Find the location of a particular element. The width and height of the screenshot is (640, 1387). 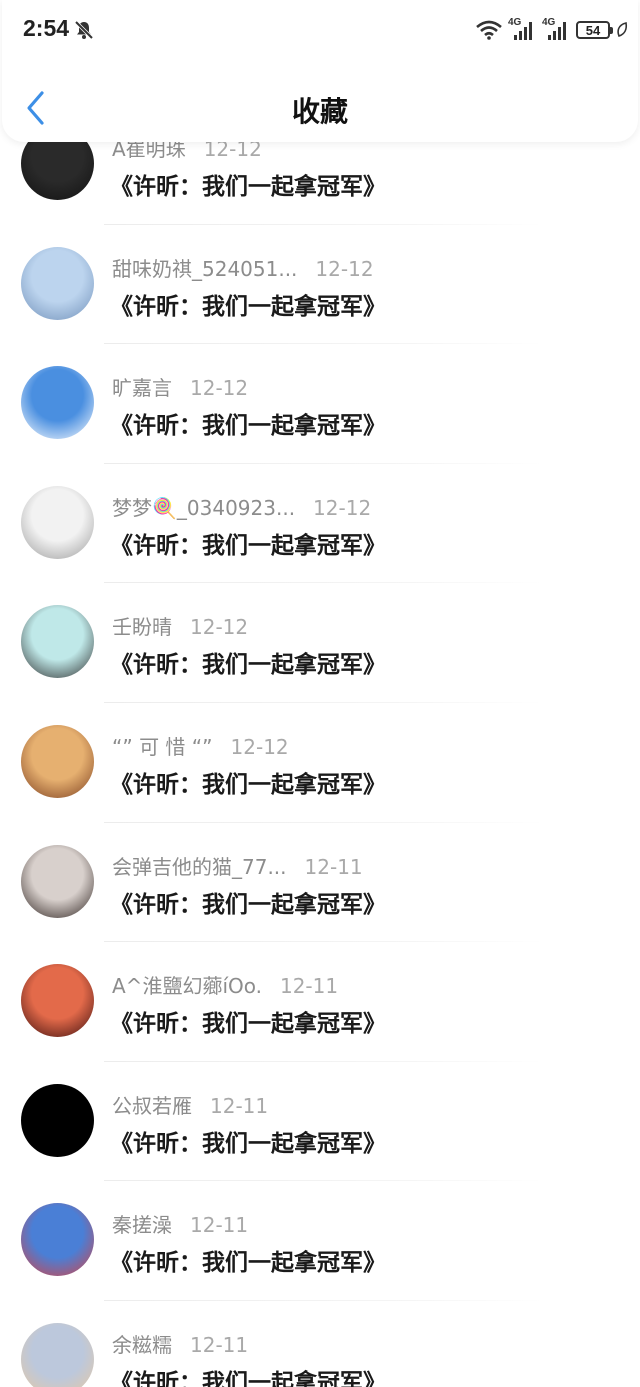

author-line: A^淮鹽幻薌íOo. 12-11 is located at coordinates (225, 984).